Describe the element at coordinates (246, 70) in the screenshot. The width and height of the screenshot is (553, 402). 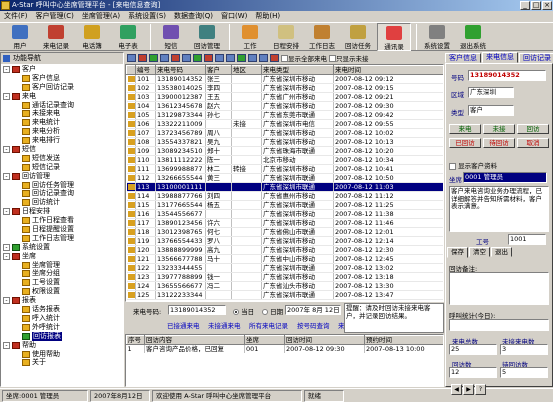
I see `column-header: 地区` at that location.